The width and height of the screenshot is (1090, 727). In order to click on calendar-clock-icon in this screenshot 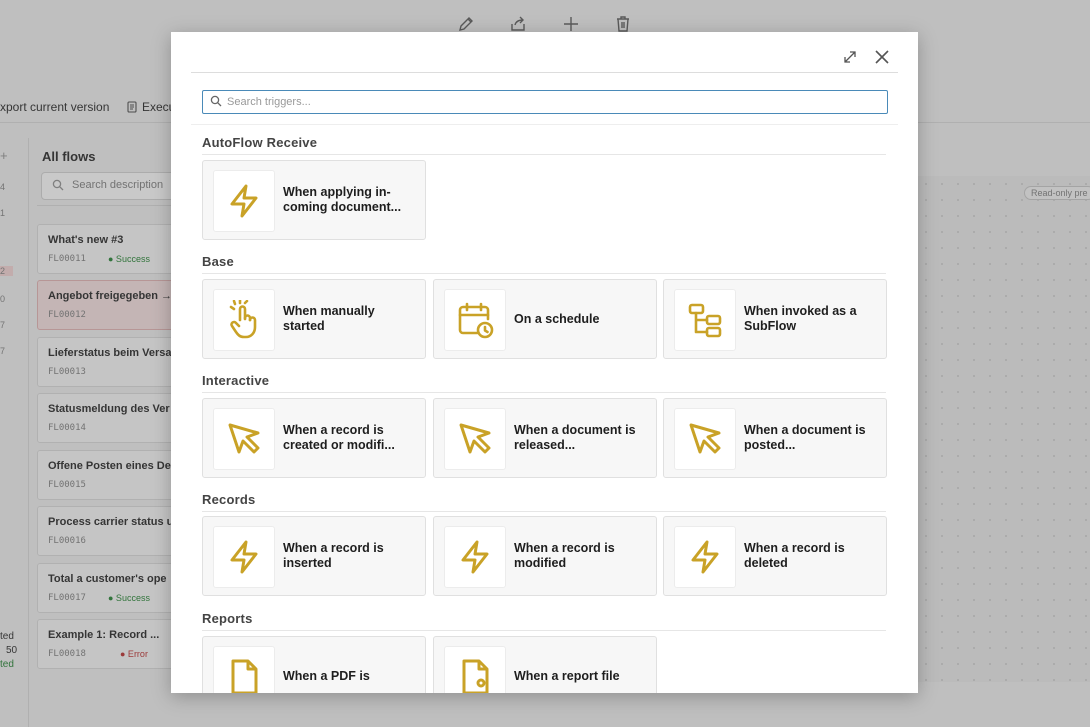, I will do `click(476, 320)`.